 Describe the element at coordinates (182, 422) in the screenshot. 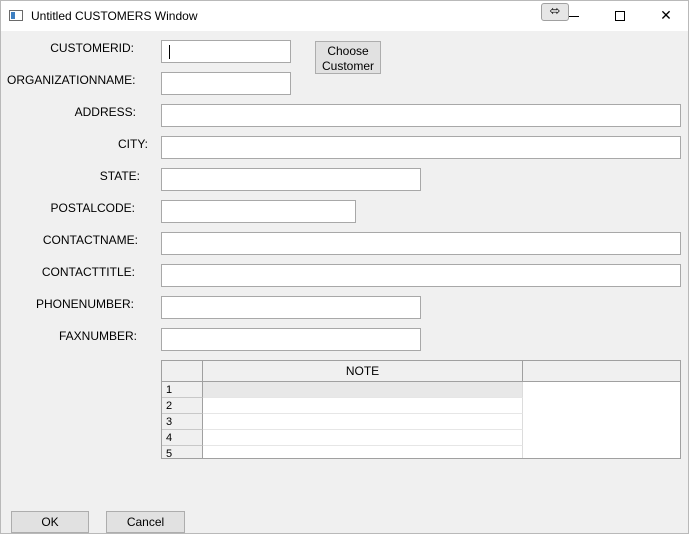

I see `row-header: 3` at that location.